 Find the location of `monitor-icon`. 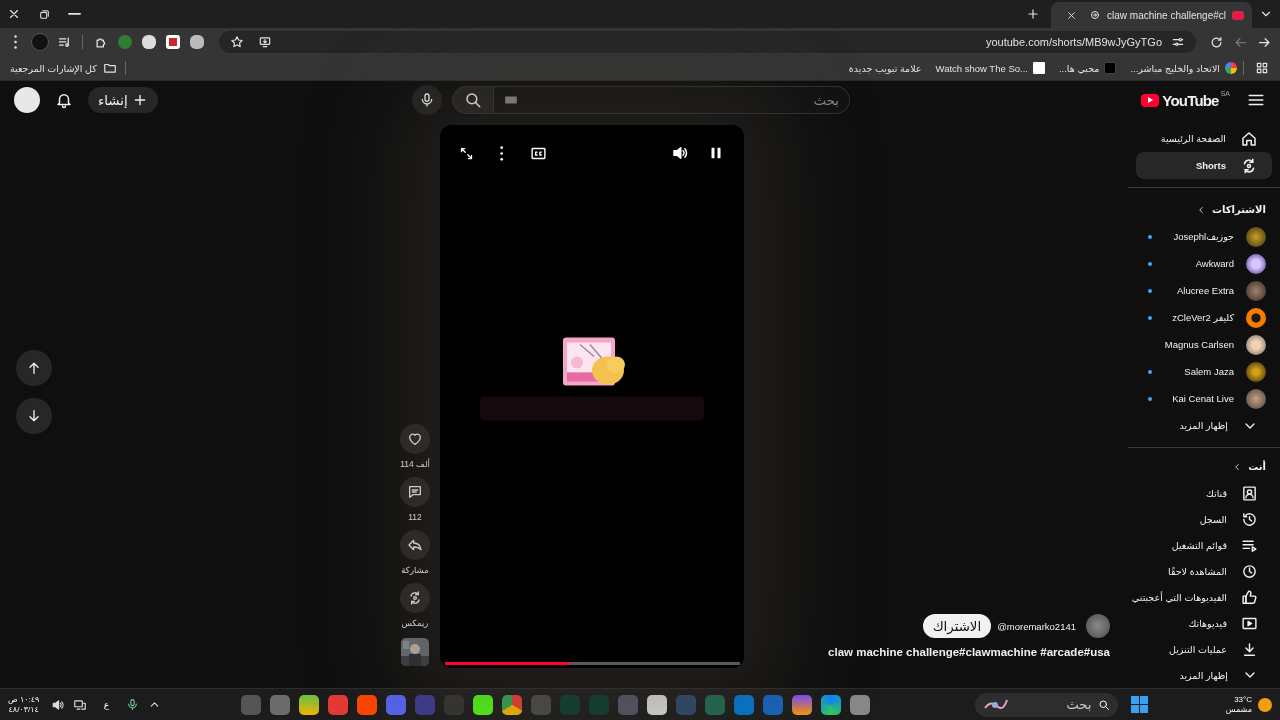

monitor-icon is located at coordinates (265, 42).